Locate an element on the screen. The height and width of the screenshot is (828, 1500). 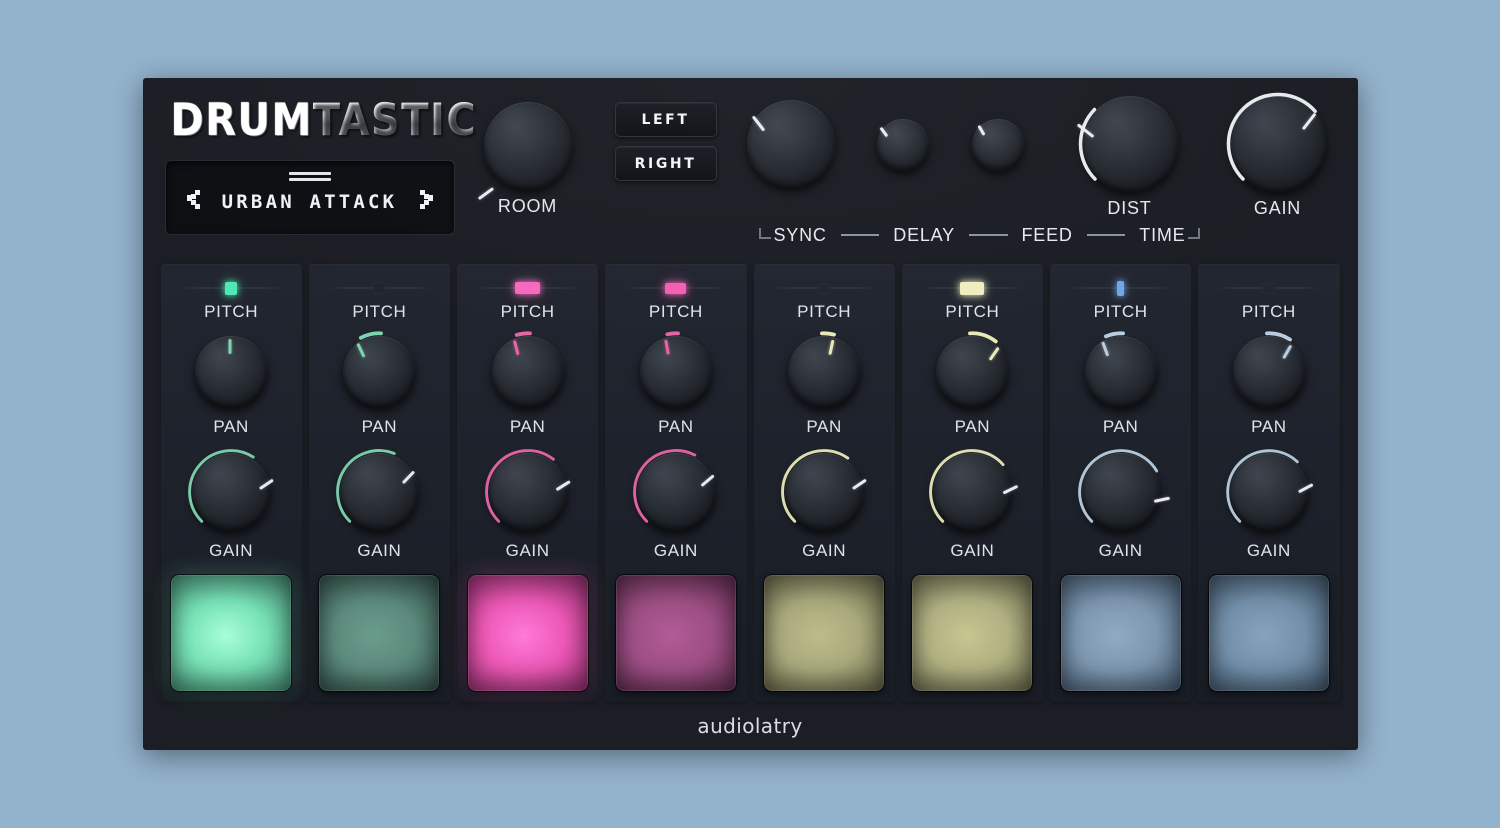
footer: audiolatry is located at coordinates (750, 726).